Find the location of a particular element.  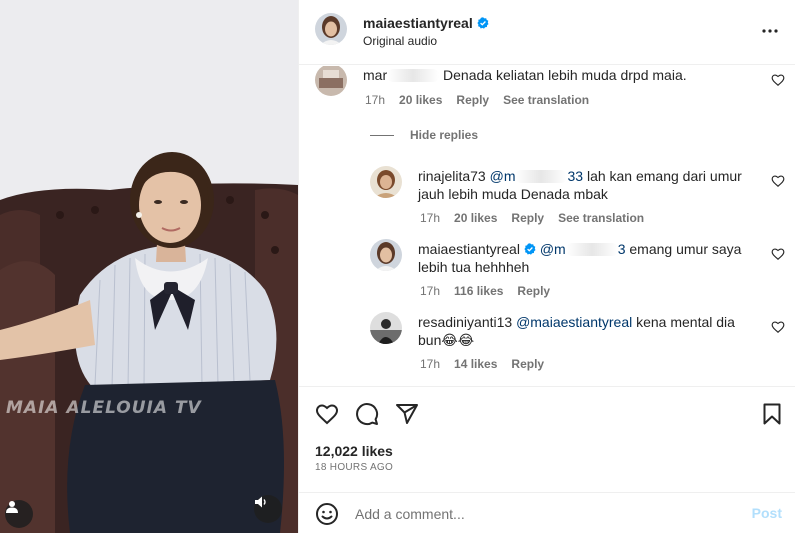

commenter-avatar is located at coordinates (331, 81).